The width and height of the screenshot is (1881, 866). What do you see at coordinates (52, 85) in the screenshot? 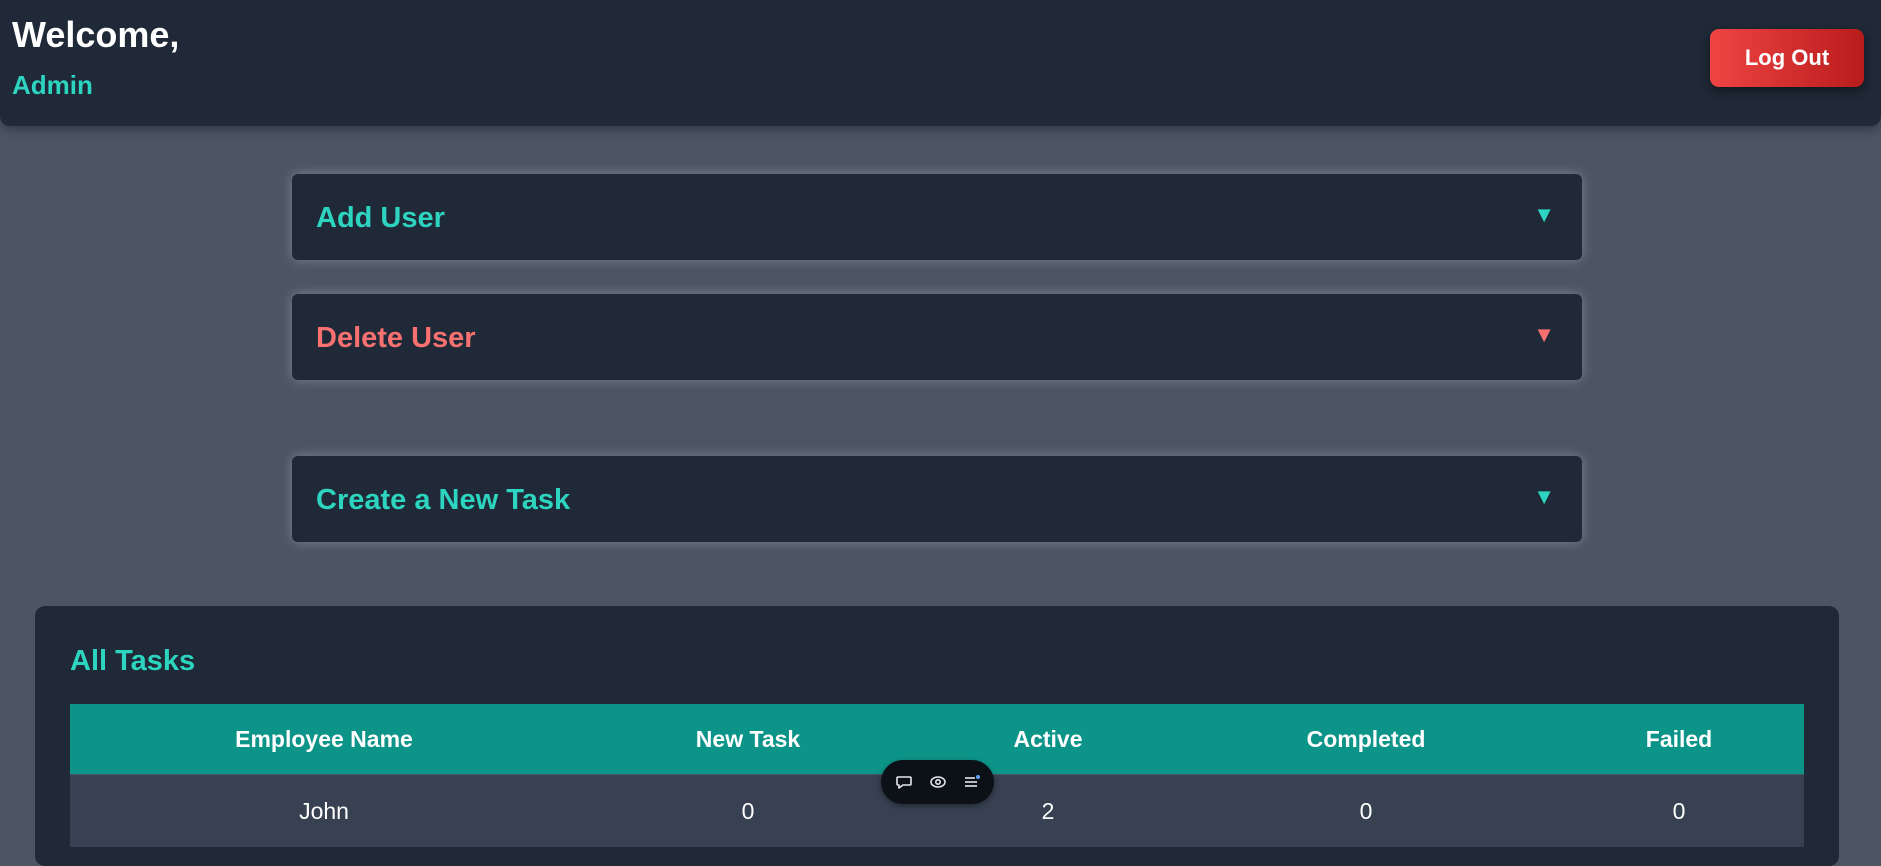
I see `user-name: Admin` at bounding box center [52, 85].